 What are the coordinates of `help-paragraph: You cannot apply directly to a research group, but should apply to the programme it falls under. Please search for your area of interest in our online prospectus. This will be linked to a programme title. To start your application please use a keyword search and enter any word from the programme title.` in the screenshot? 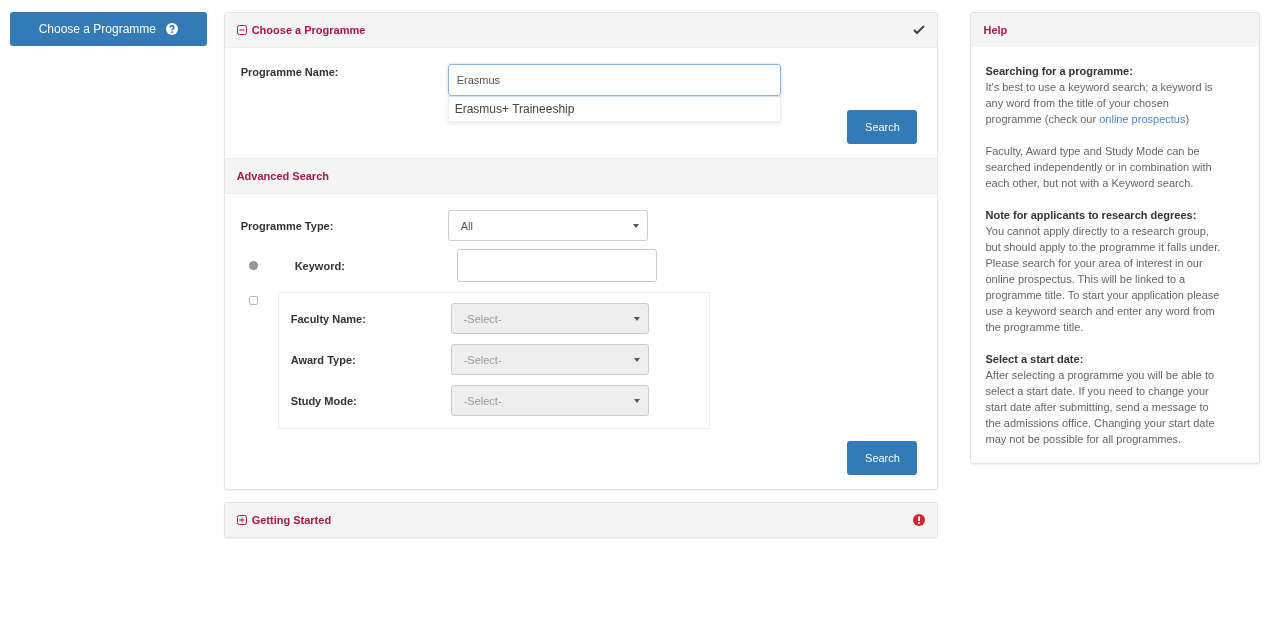 It's located at (1103, 279).